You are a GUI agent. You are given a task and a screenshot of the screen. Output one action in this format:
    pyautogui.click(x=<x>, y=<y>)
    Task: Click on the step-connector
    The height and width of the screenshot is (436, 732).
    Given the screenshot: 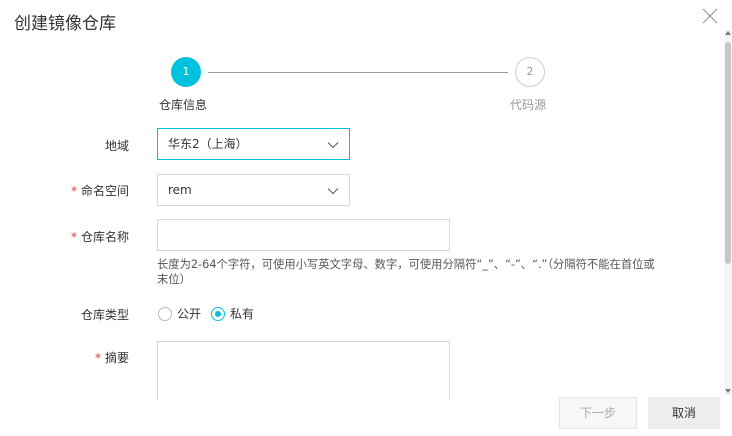 What is the action you would take?
    pyautogui.click(x=358, y=72)
    